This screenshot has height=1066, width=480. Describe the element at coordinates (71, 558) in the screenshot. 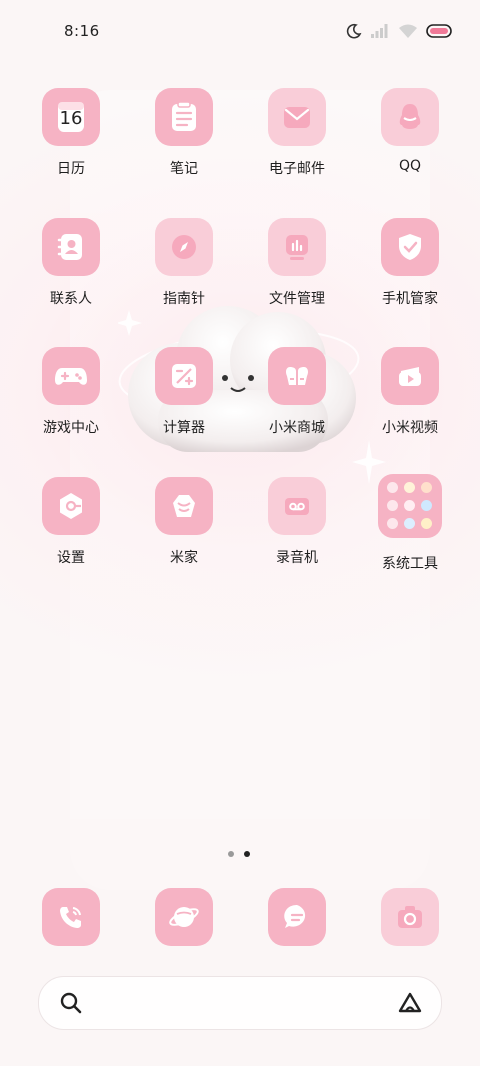

I see `app-label: 设置` at that location.